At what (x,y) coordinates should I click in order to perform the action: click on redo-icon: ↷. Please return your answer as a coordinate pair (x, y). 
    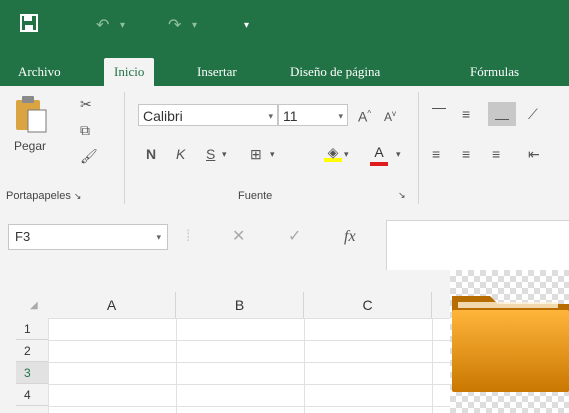
    Looking at the image, I should click on (174, 26).